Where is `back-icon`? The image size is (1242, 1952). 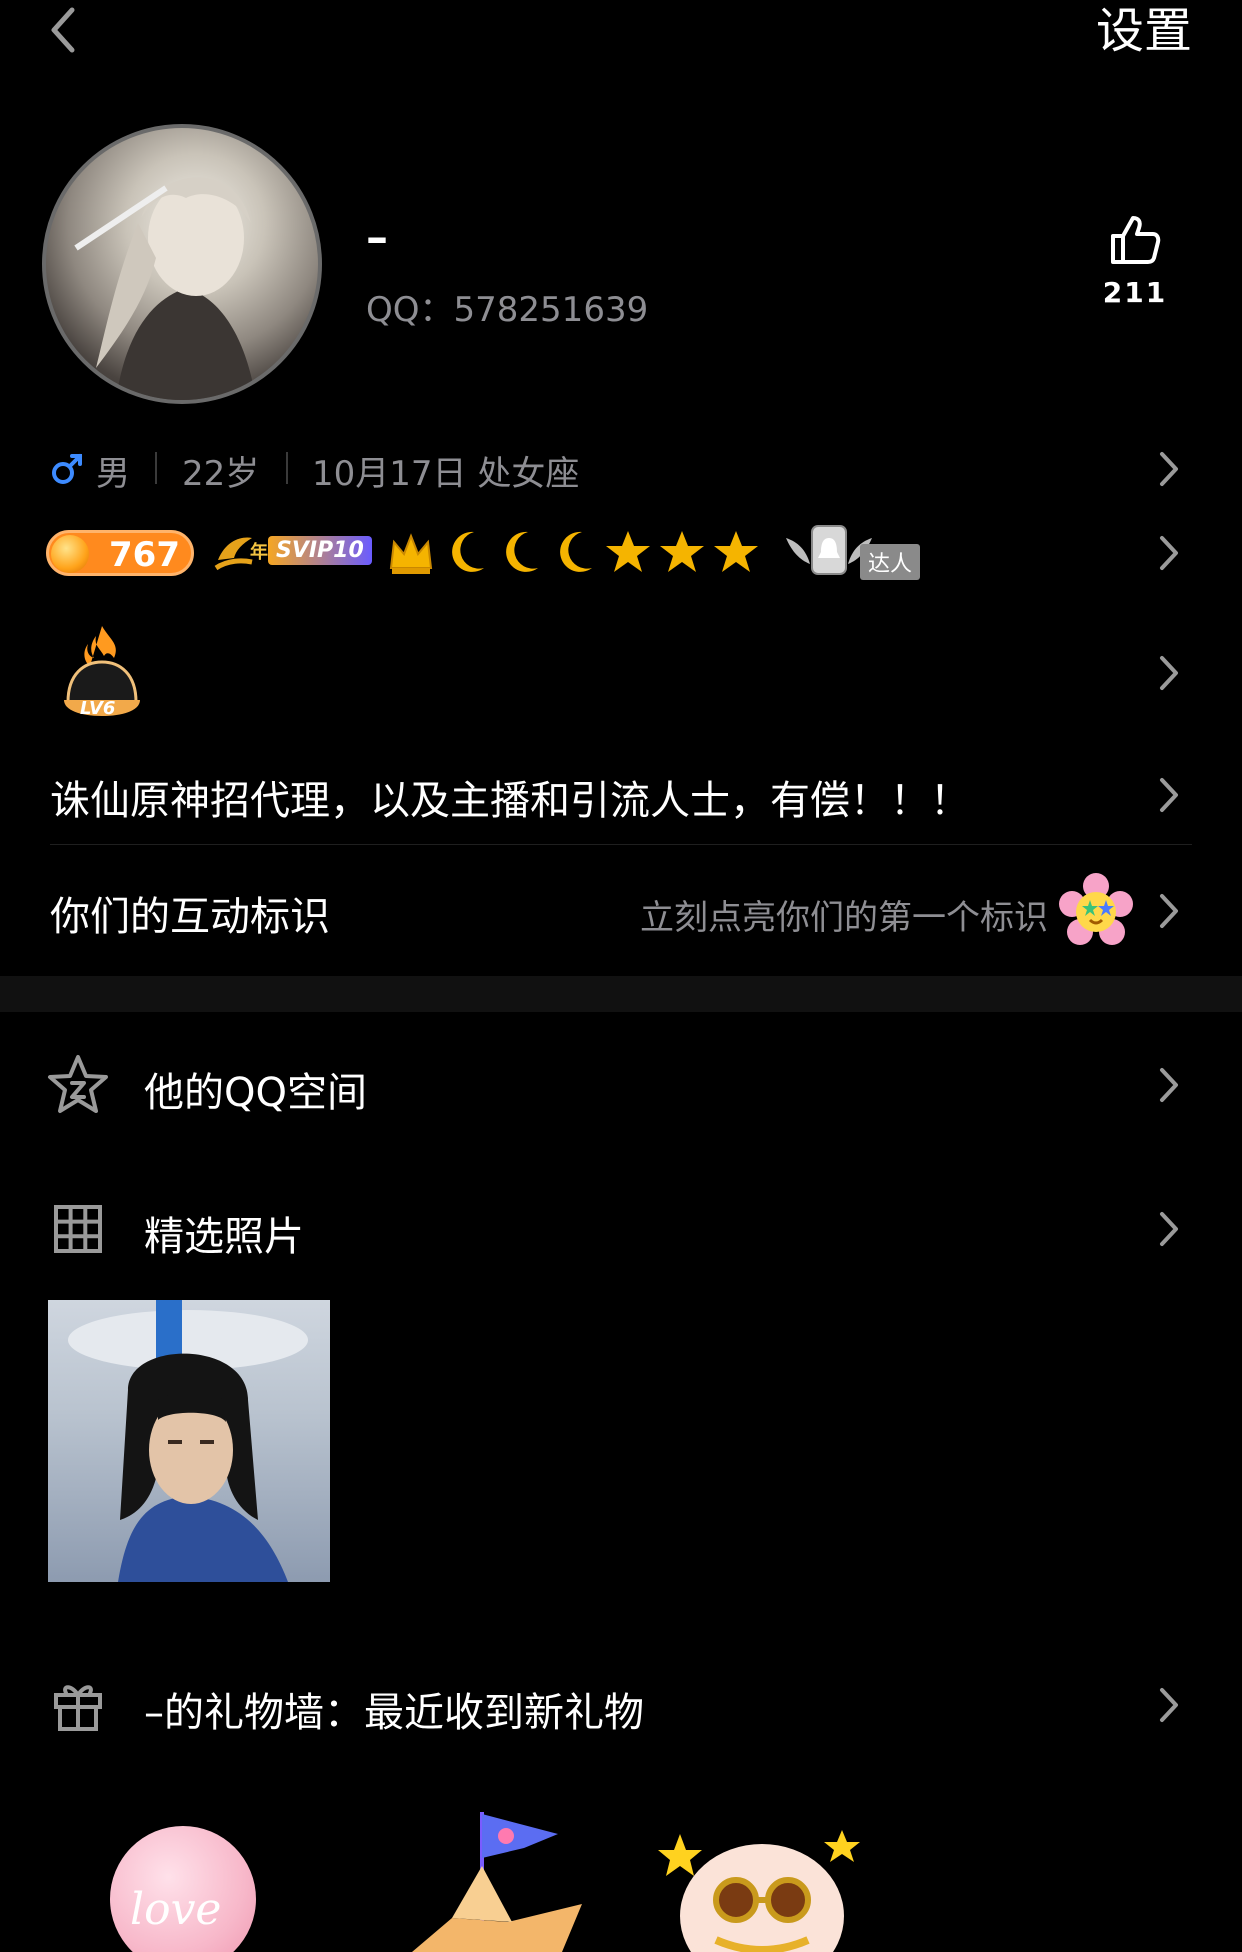 back-icon is located at coordinates (63, 30).